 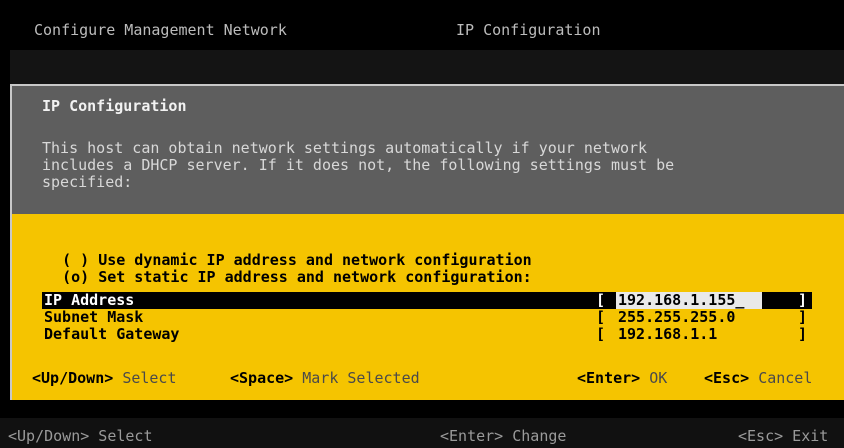 I want to click on subnet-mask-label: Subnet Mask, so click(x=94, y=317).